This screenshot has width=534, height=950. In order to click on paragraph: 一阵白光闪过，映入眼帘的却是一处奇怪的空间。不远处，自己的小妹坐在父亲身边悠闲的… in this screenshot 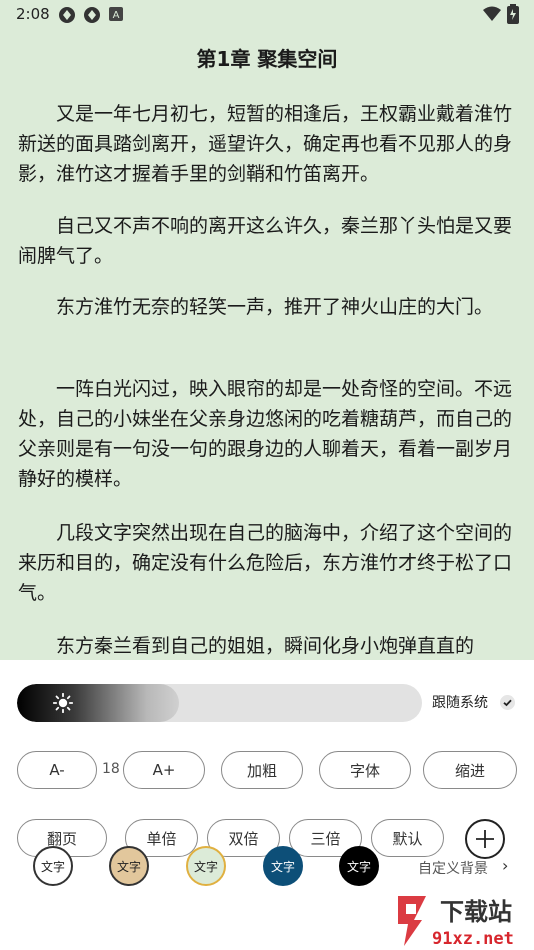, I will do `click(265, 434)`.